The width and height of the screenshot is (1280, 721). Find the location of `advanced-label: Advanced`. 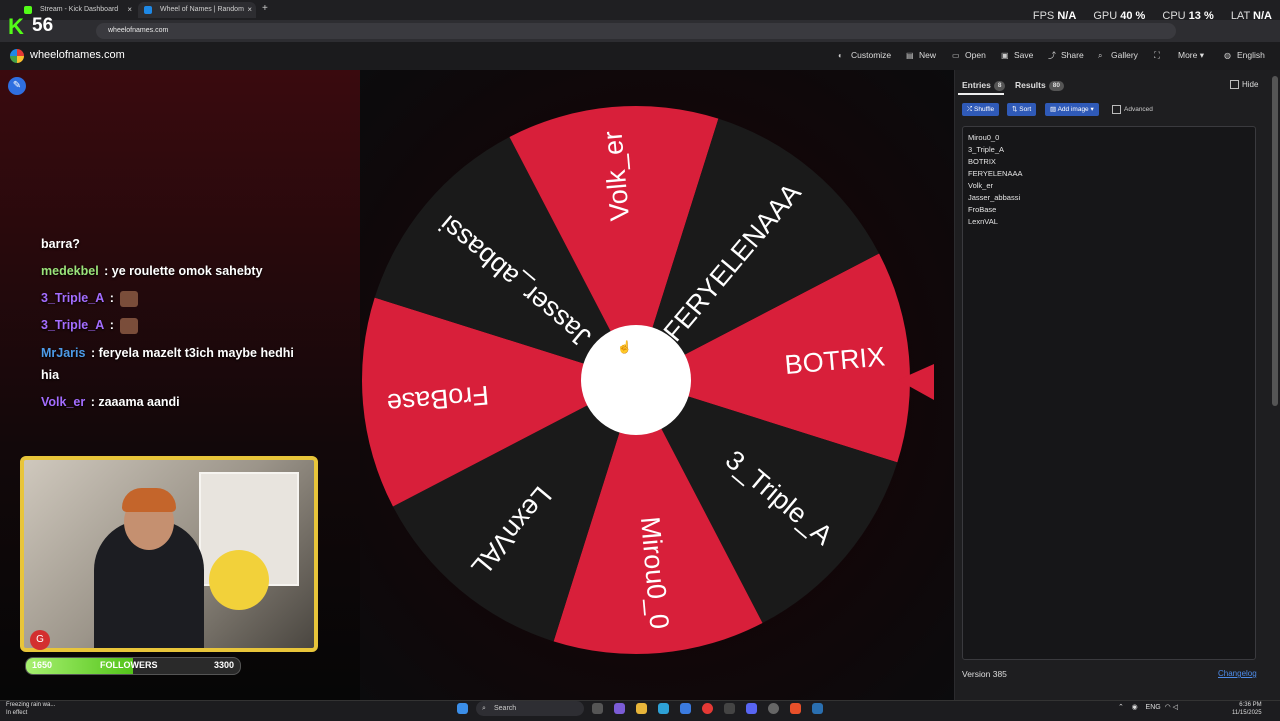

advanced-label: Advanced is located at coordinates (1138, 110).